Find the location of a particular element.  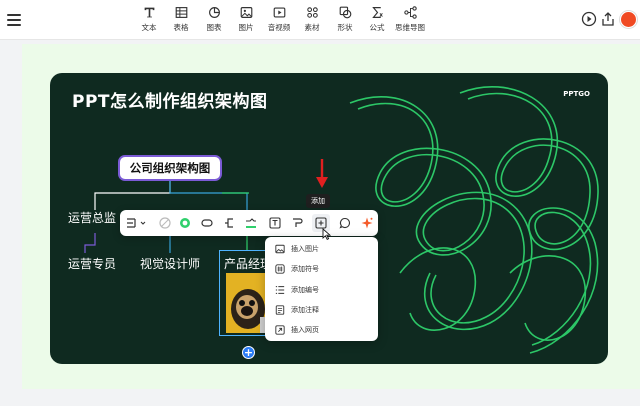

formula-icon is located at coordinates (377, 12).